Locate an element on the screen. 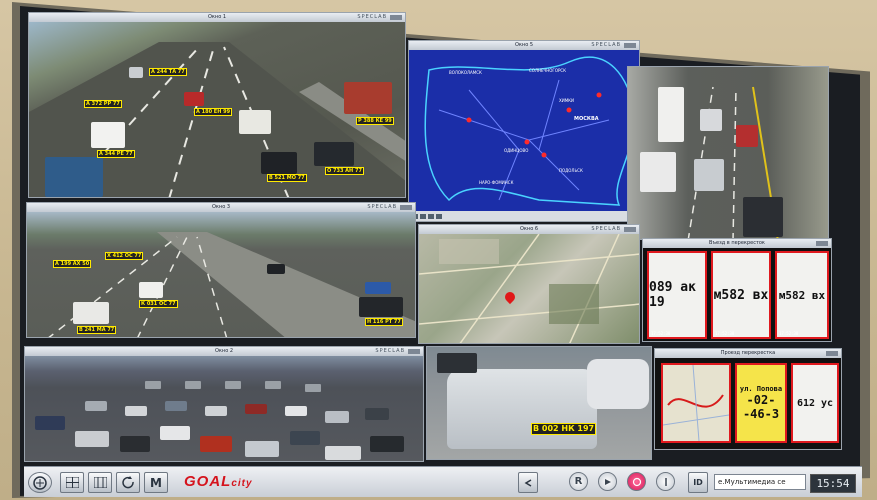 This screenshot has width=877, height=500. video-window-2: Окно 2 SPECLAB is located at coordinates (224, 404).